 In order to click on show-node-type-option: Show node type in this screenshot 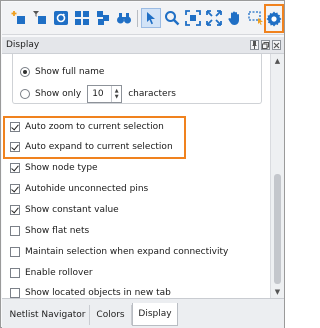, I will do `click(54, 168)`.